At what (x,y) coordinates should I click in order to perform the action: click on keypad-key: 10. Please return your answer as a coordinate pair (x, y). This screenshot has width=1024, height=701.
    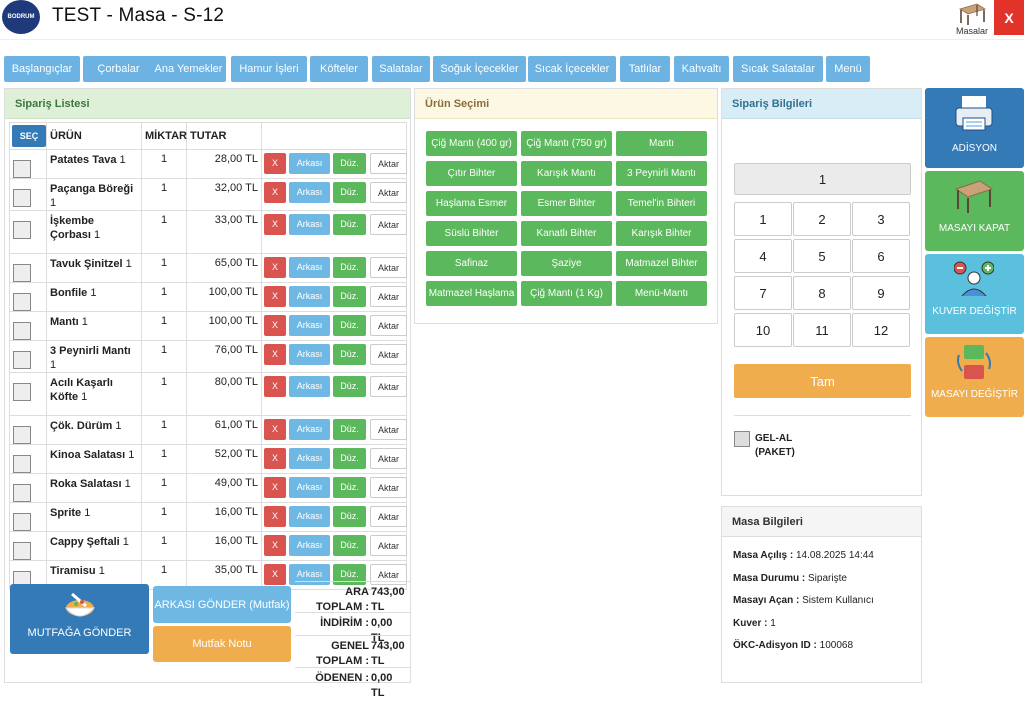
    Looking at the image, I should click on (763, 330).